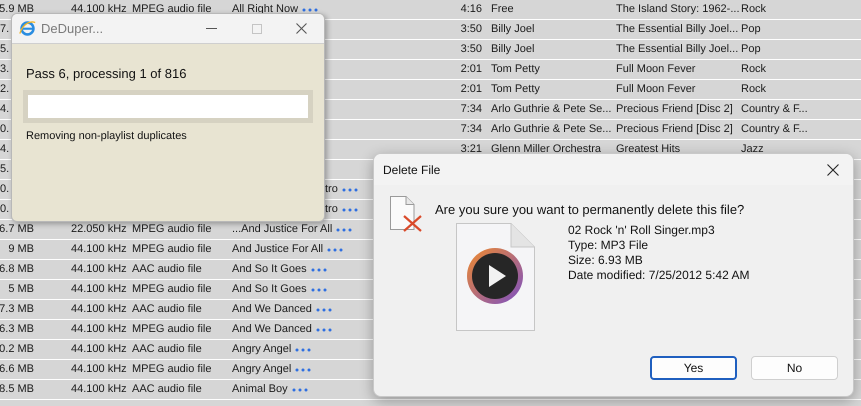 The height and width of the screenshot is (406, 861). I want to click on delete-file-icon, so click(406, 214).